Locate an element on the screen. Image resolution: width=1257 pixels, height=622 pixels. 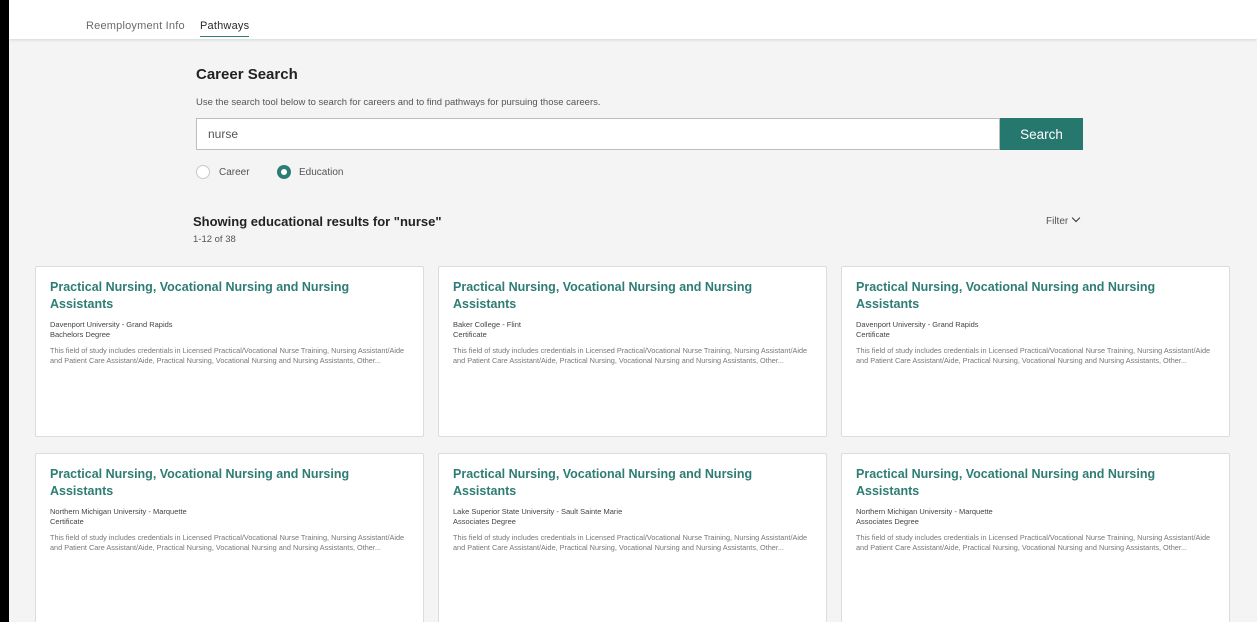
top-nav: Reemployment Info Pathways is located at coordinates (633, 19).